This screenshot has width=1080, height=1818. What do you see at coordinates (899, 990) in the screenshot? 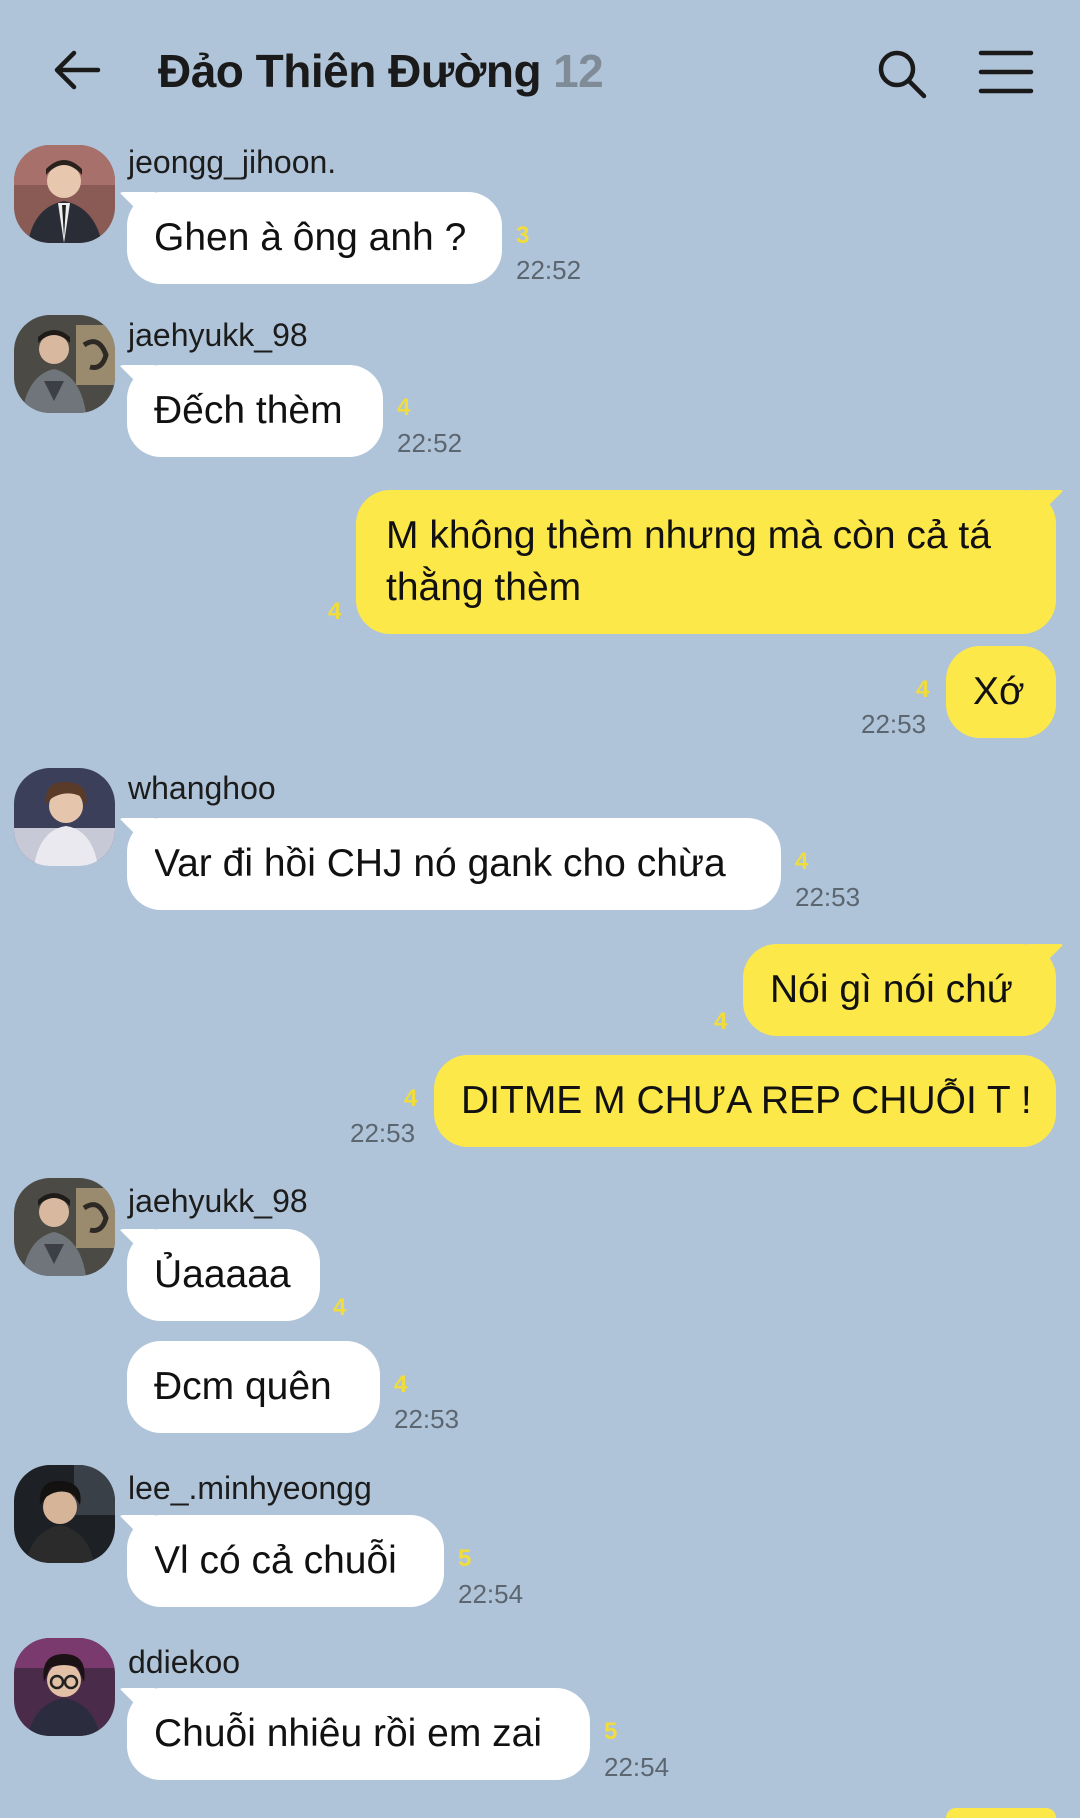
I see `message-bubble: Nói gì nói chứ` at bounding box center [899, 990].